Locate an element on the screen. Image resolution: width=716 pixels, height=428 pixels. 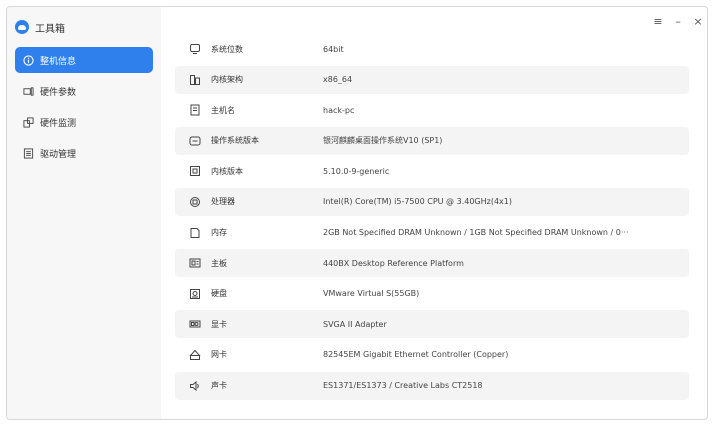
info-icon is located at coordinates (28, 60).